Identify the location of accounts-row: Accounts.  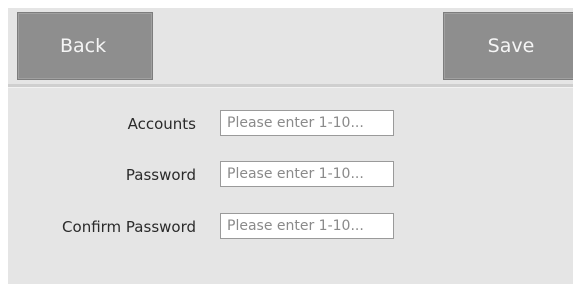
(290, 124).